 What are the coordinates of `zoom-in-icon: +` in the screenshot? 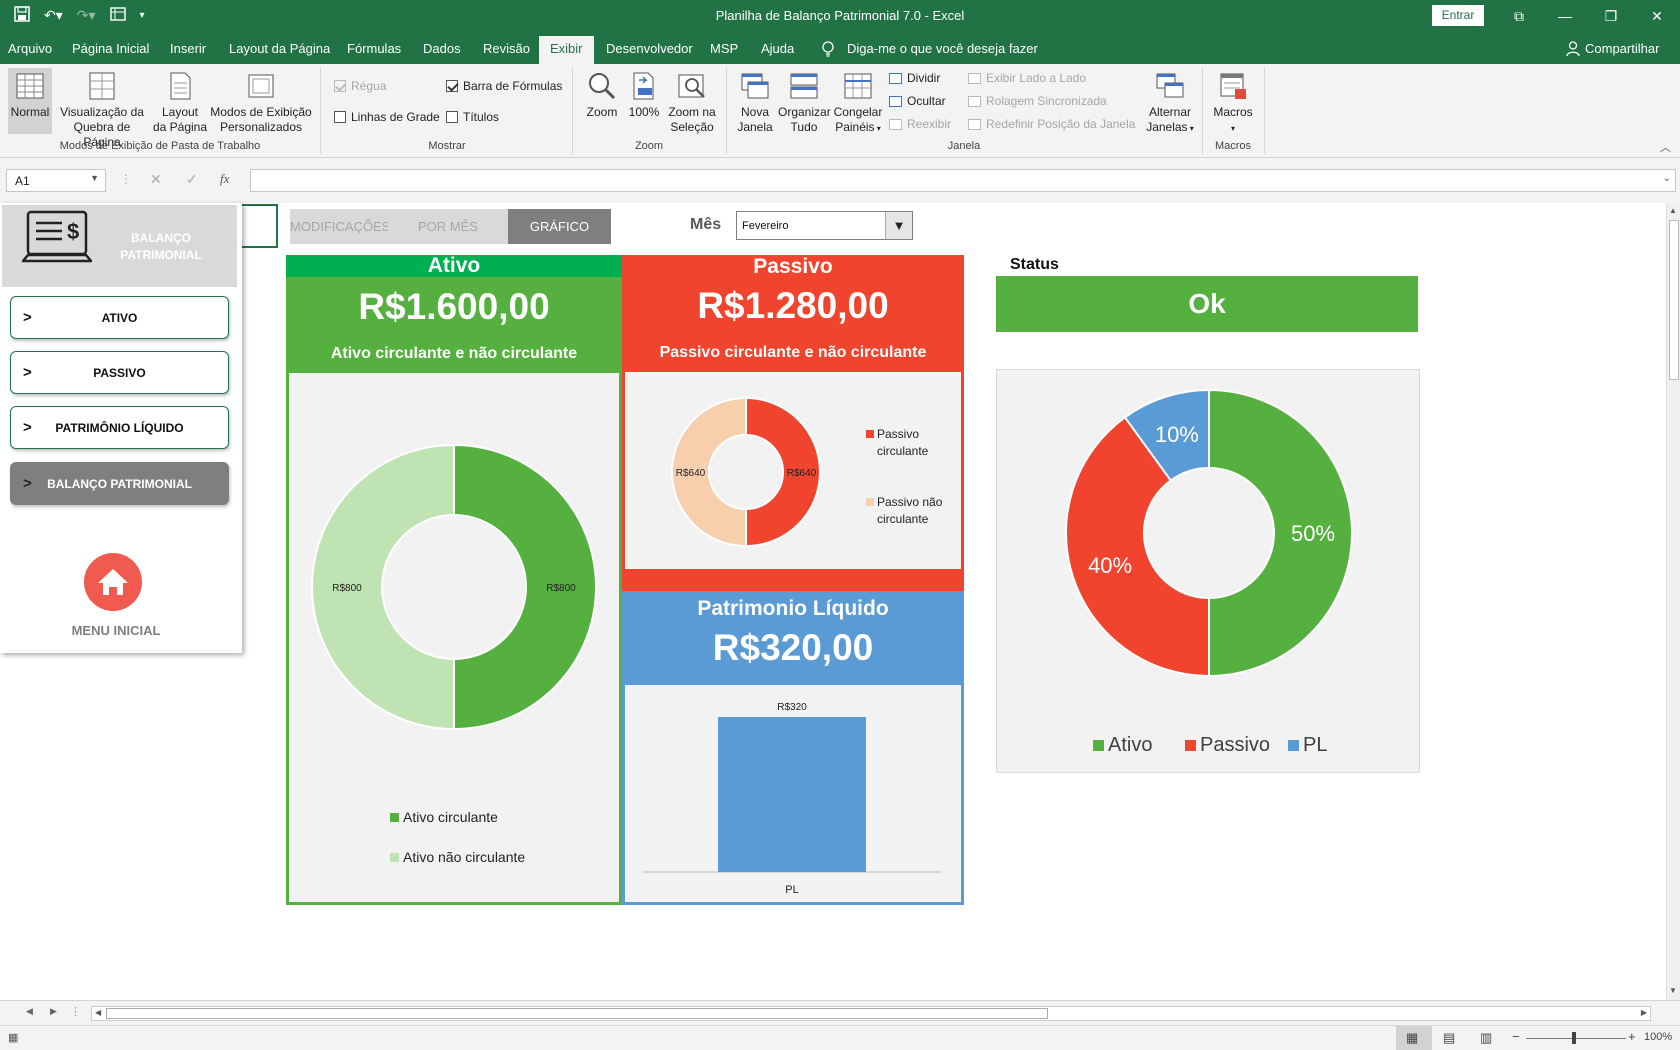 It's located at (1632, 1036).